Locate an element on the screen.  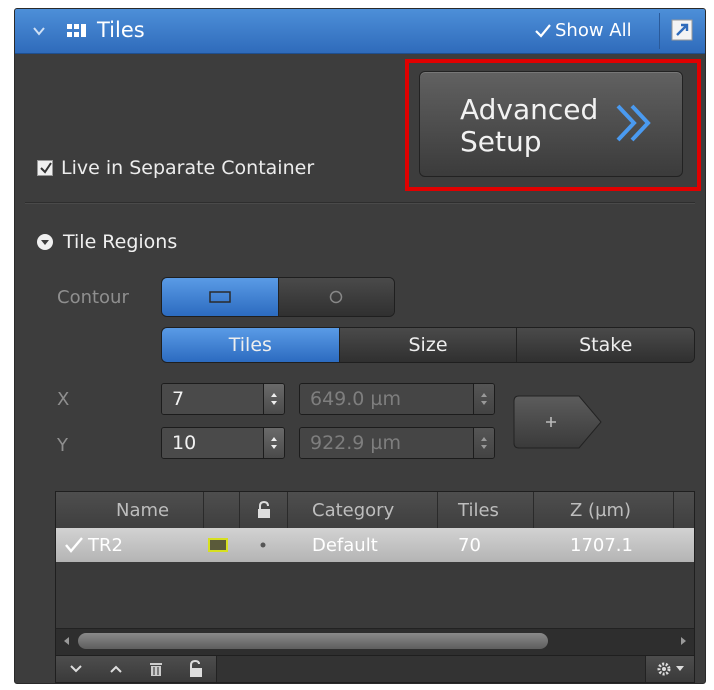
contour-rectangle-option is located at coordinates (220, 297).